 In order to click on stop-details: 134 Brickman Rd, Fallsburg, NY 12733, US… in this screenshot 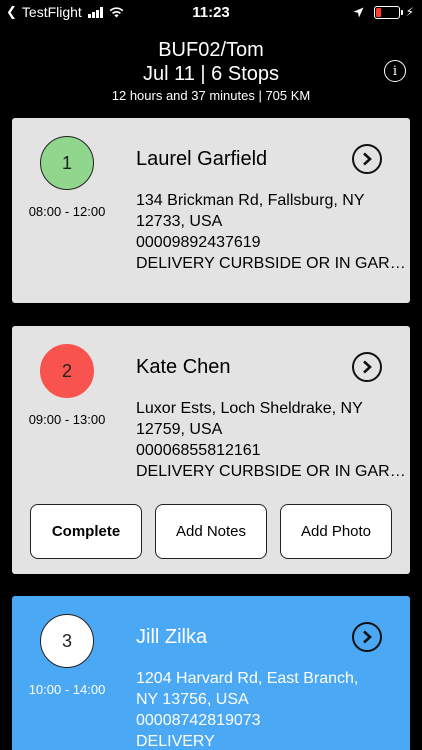, I will do `click(271, 232)`.